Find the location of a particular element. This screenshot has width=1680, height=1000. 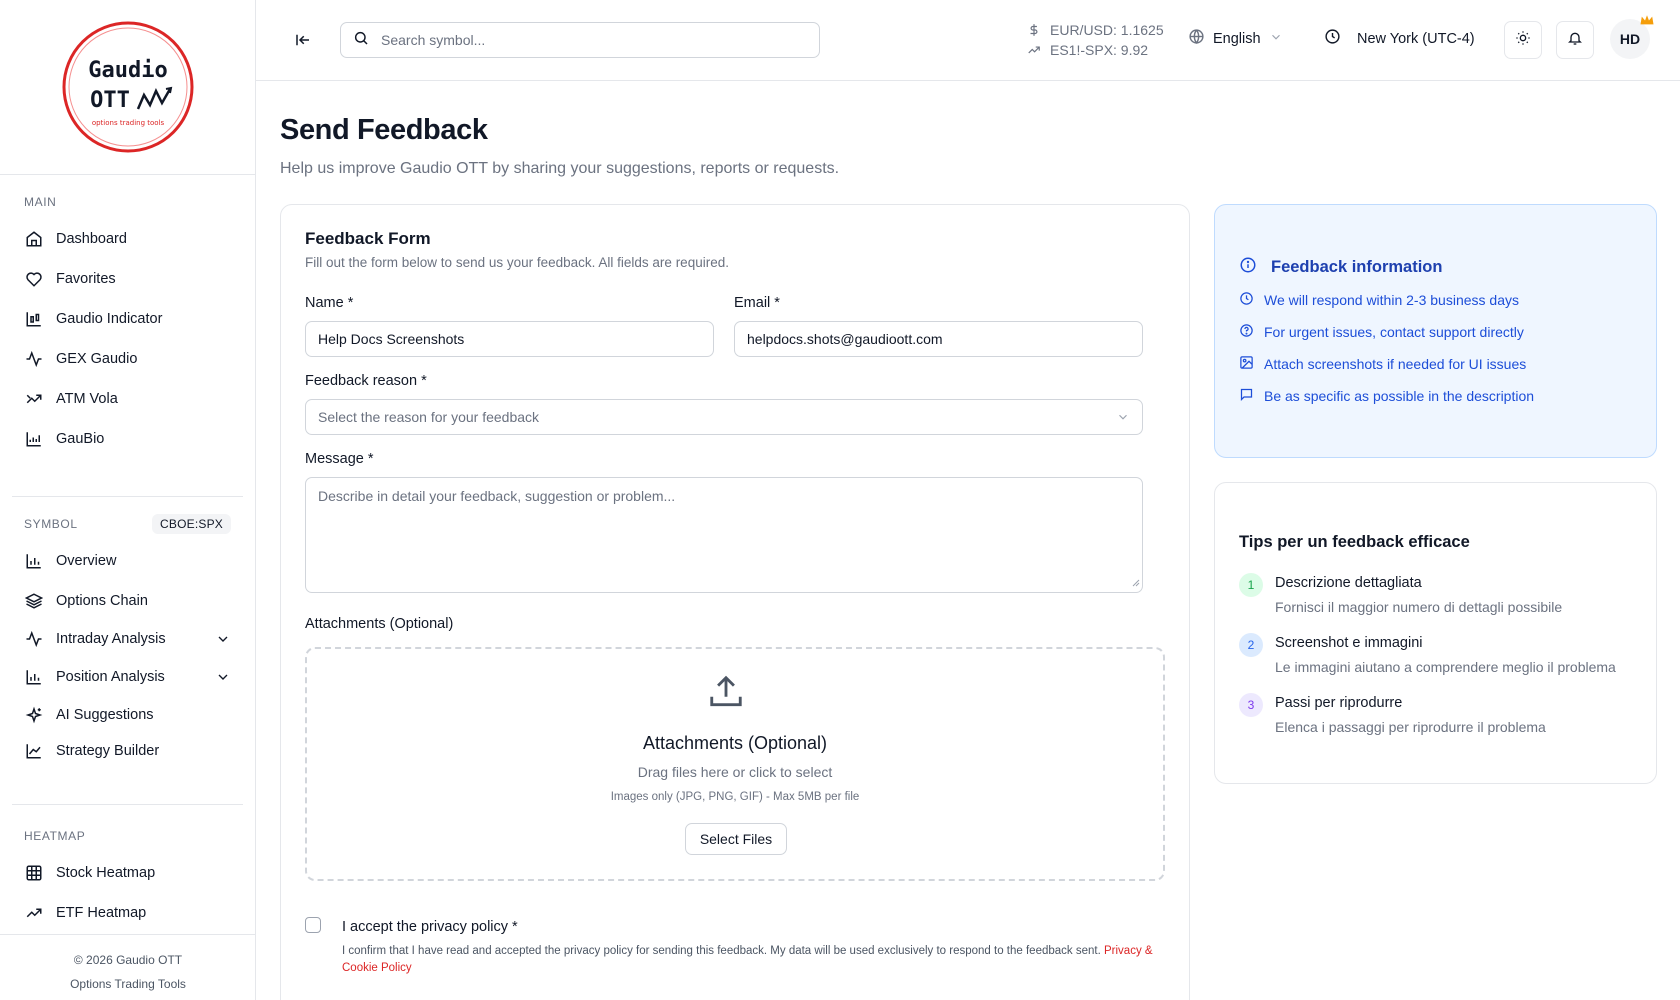

email-label: Email * is located at coordinates (757, 303).